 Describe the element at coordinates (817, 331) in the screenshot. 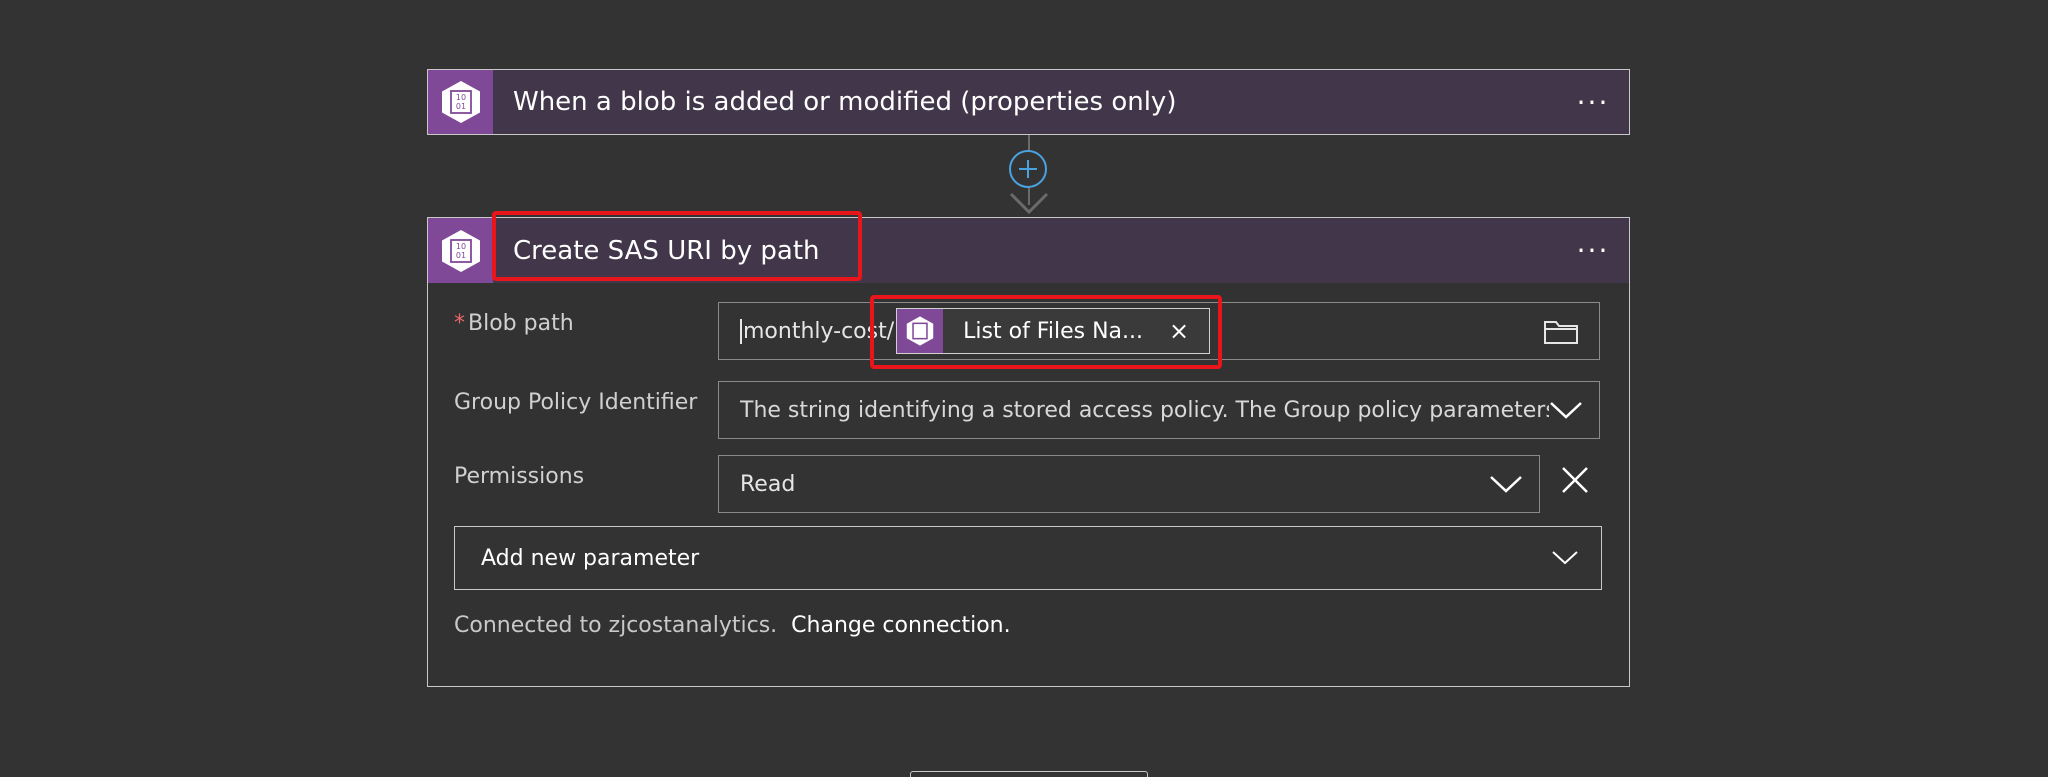

I see `blob-path-value: monthly-cost/` at that location.